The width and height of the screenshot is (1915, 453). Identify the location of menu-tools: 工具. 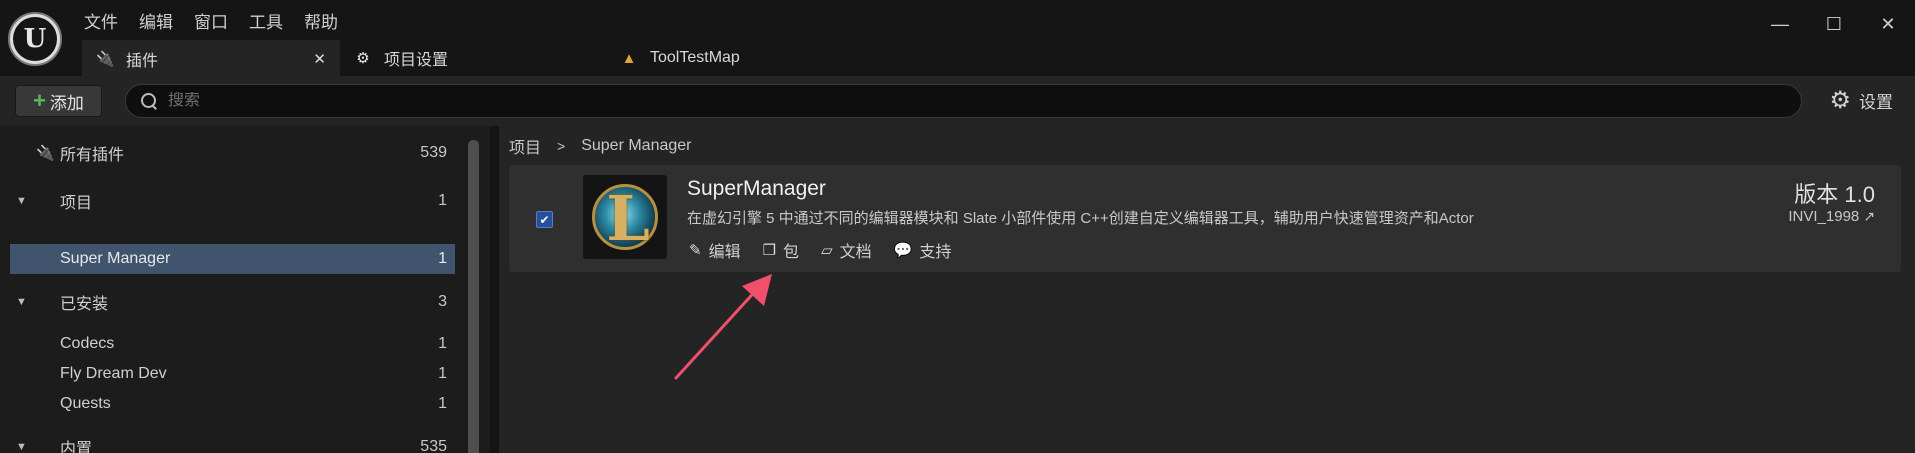
(276, 20).